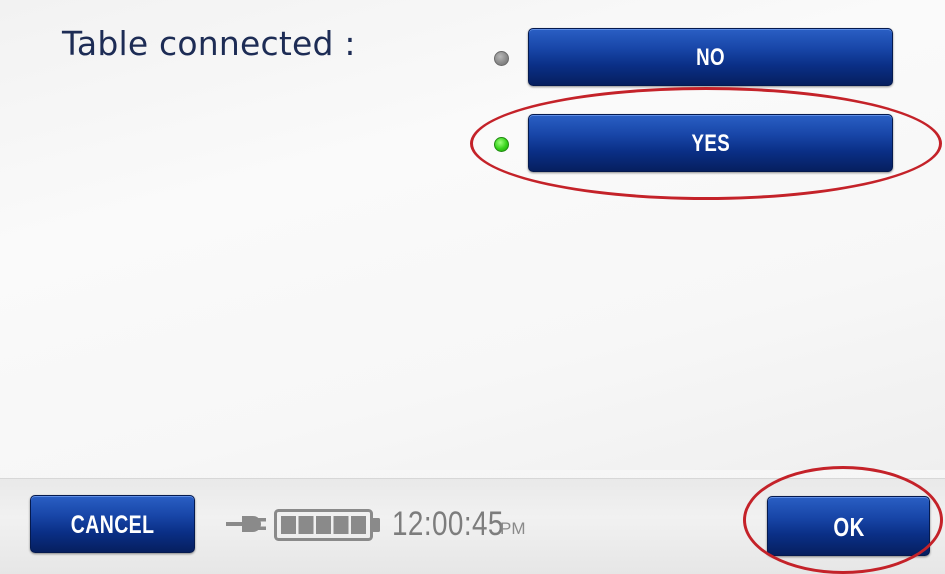 The width and height of the screenshot is (945, 574). I want to click on radio-indicator-yes, so click(501, 144).